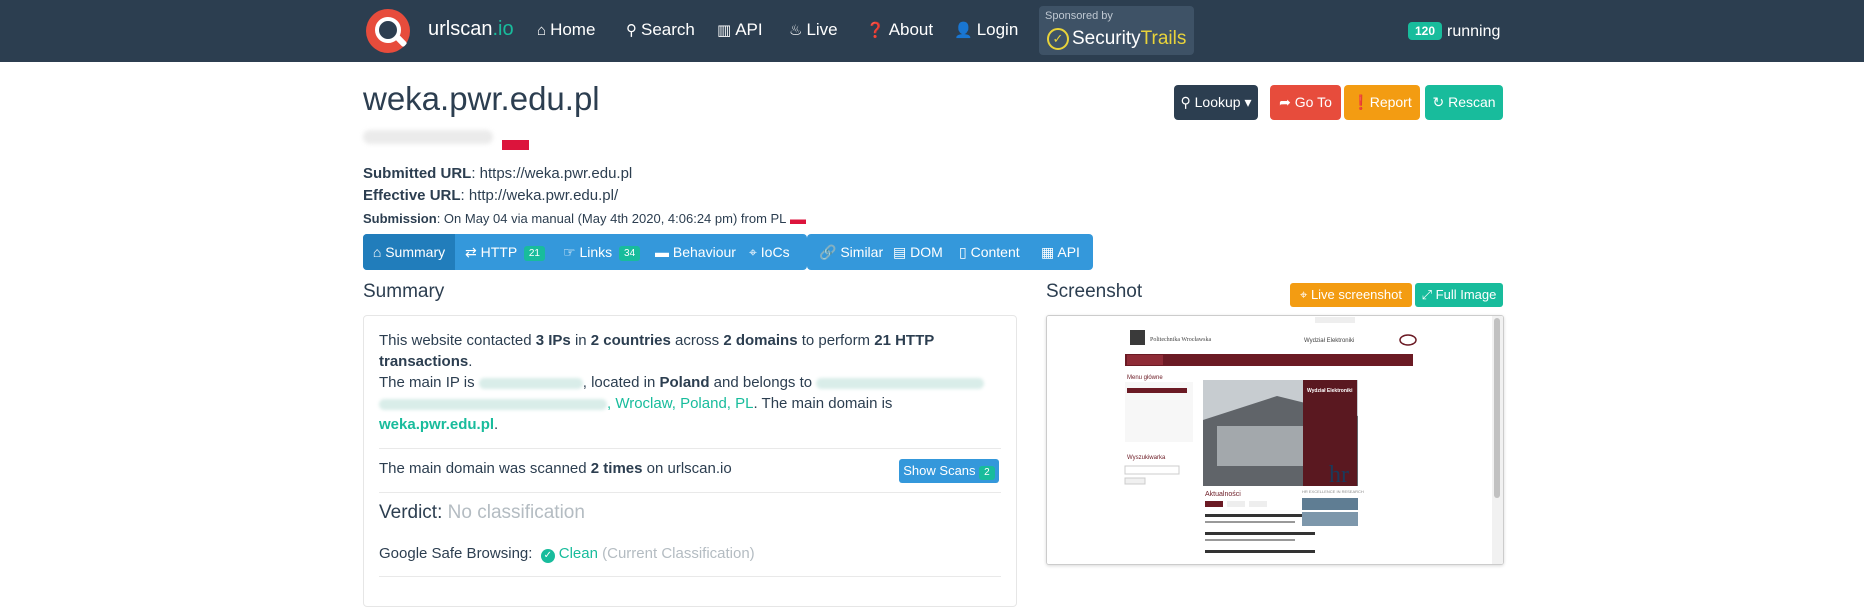  I want to click on tab-behaviour: ▬ Behaviour, so click(695, 252).